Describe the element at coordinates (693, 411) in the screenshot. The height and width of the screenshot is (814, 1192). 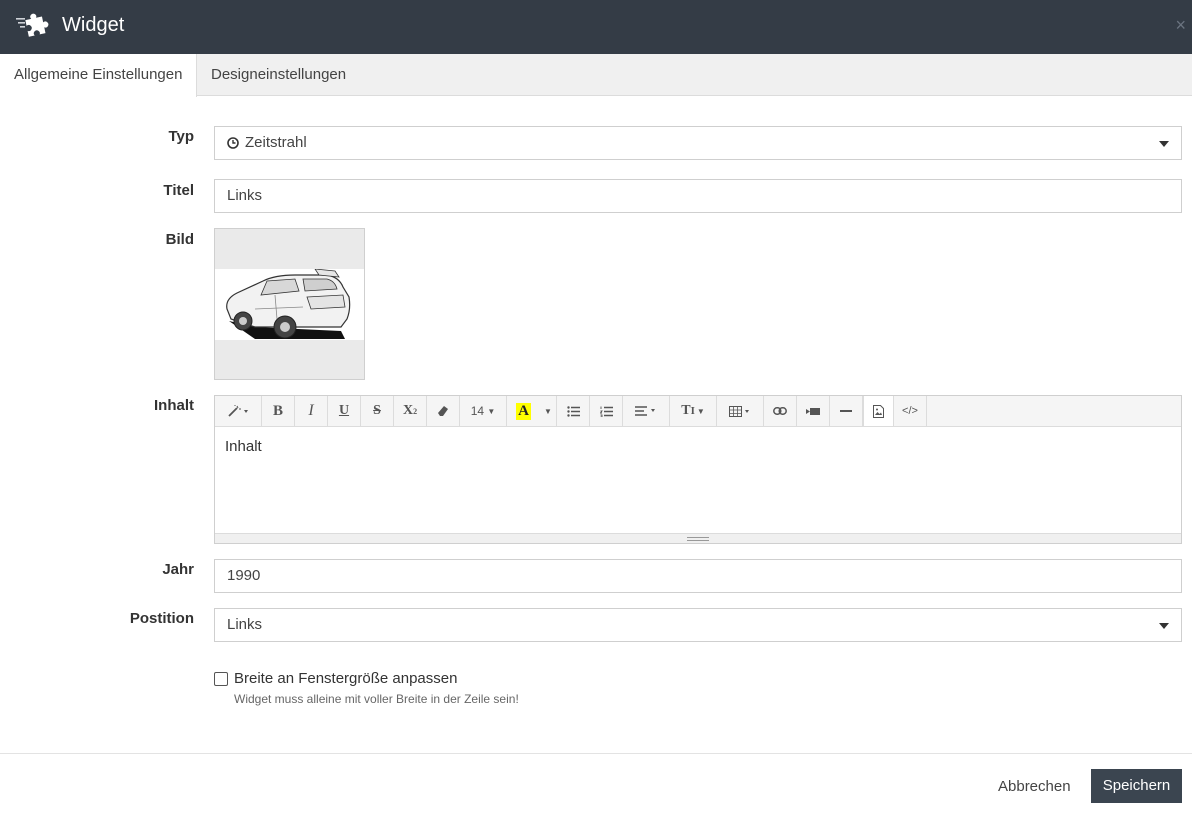
I see `line-height-icon: T I ▼` at that location.